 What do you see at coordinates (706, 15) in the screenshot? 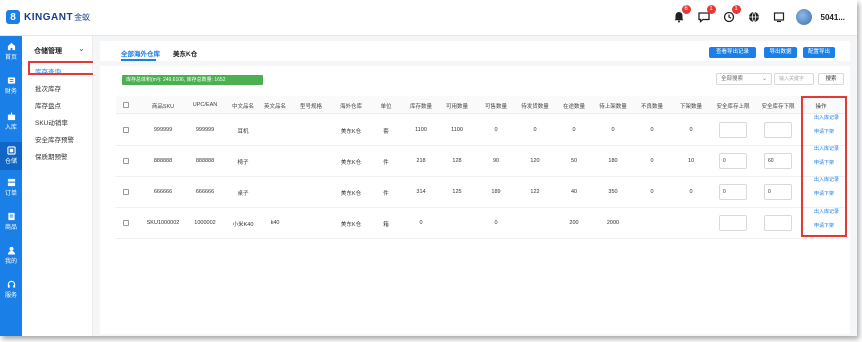
I see `message-icon: 1` at bounding box center [706, 15].